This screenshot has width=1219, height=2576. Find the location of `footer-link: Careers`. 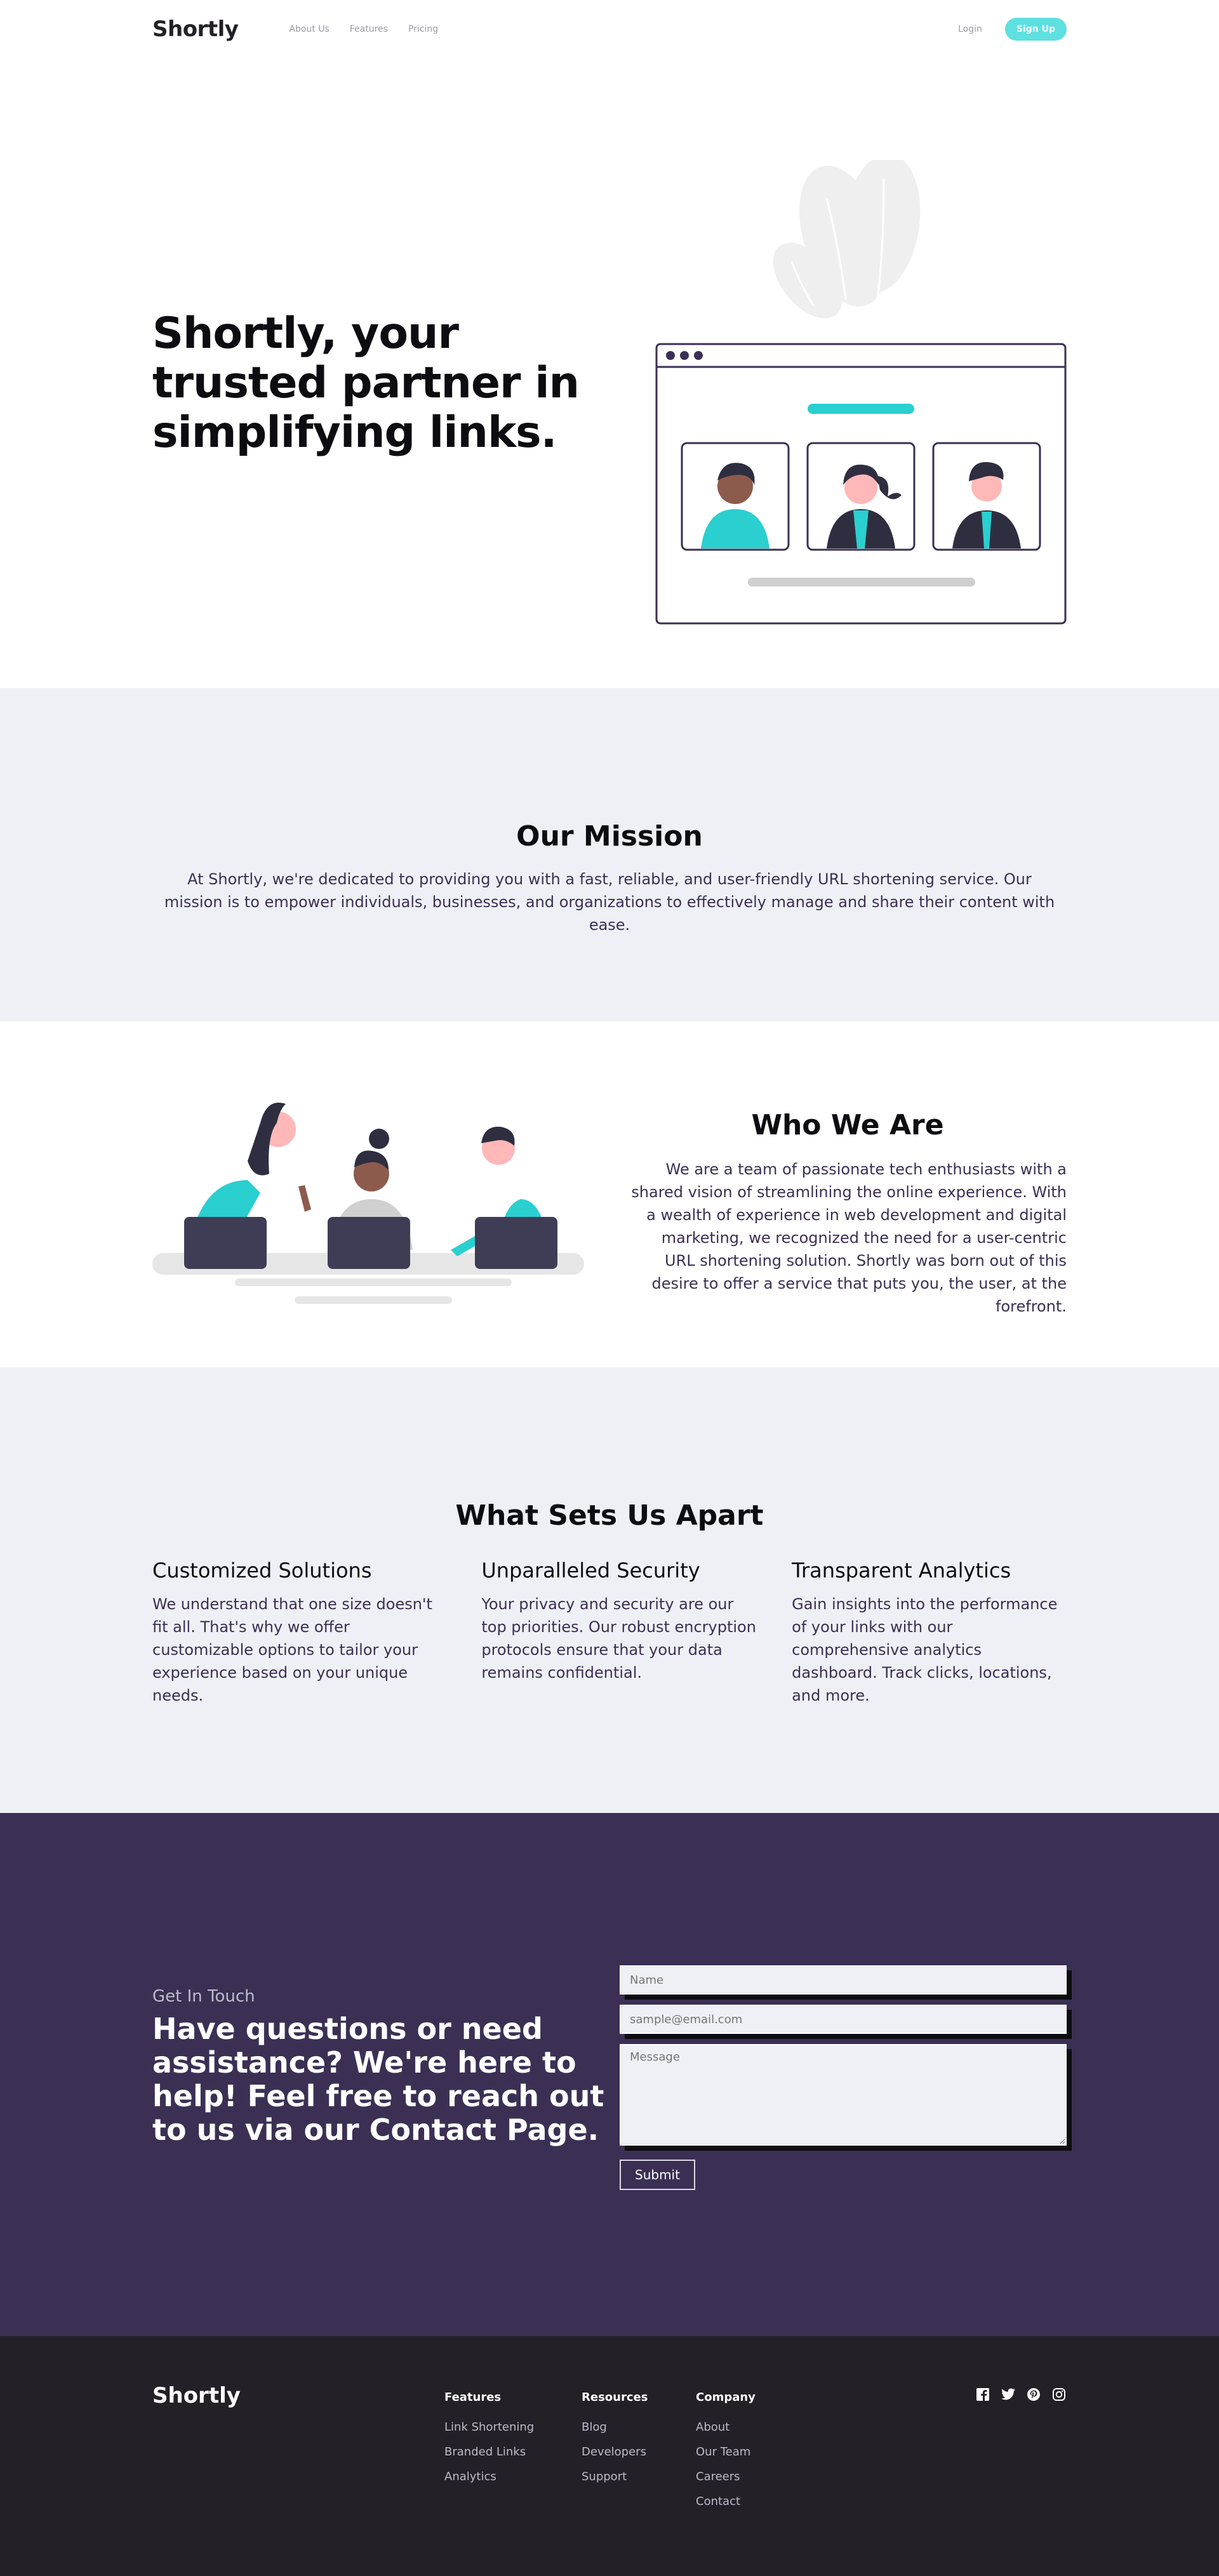

footer-link: Careers is located at coordinates (726, 2476).